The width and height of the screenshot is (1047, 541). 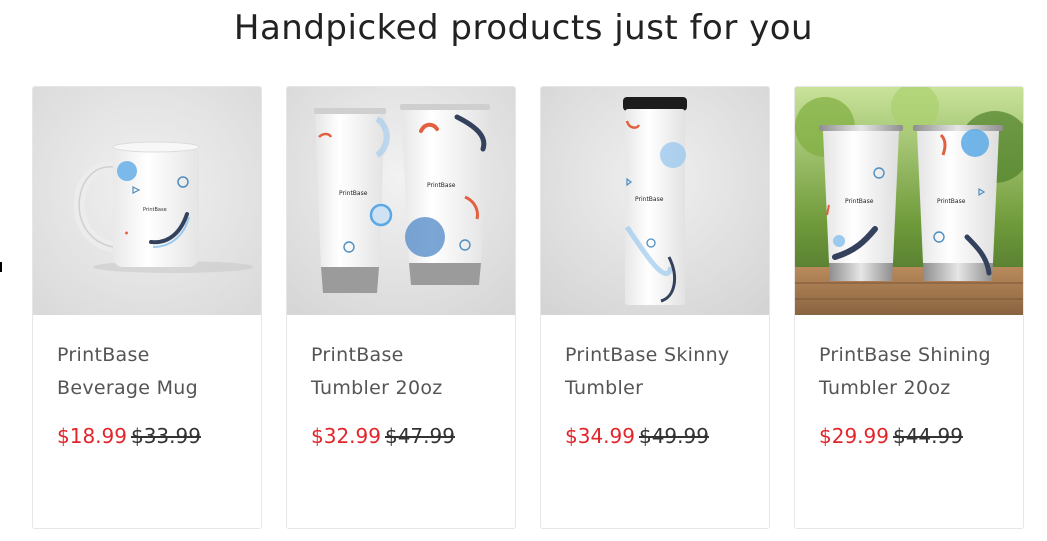 I want to click on skinny-brand-text: PrintBase, so click(x=649, y=199).